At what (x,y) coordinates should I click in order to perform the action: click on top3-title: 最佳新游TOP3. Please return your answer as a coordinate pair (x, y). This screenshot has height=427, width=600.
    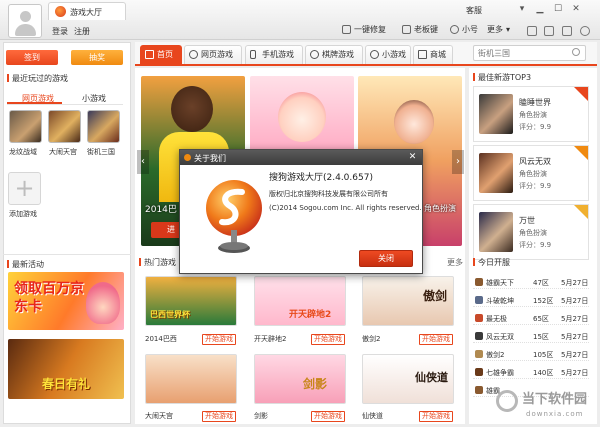
    Looking at the image, I should click on (502, 77).